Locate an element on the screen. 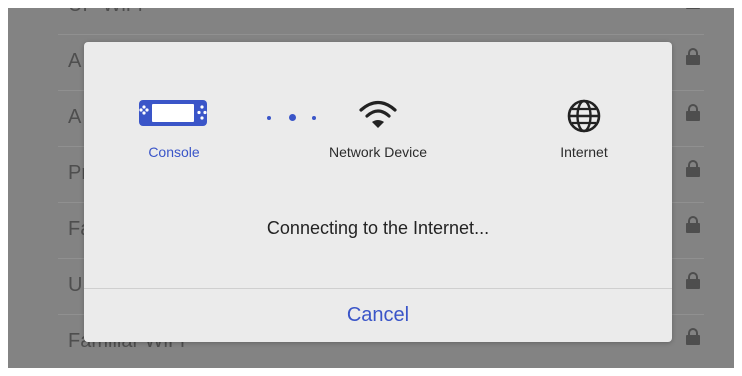 The image size is (742, 376). network-name: UP-WiFi is located at coordinates (105, 12).